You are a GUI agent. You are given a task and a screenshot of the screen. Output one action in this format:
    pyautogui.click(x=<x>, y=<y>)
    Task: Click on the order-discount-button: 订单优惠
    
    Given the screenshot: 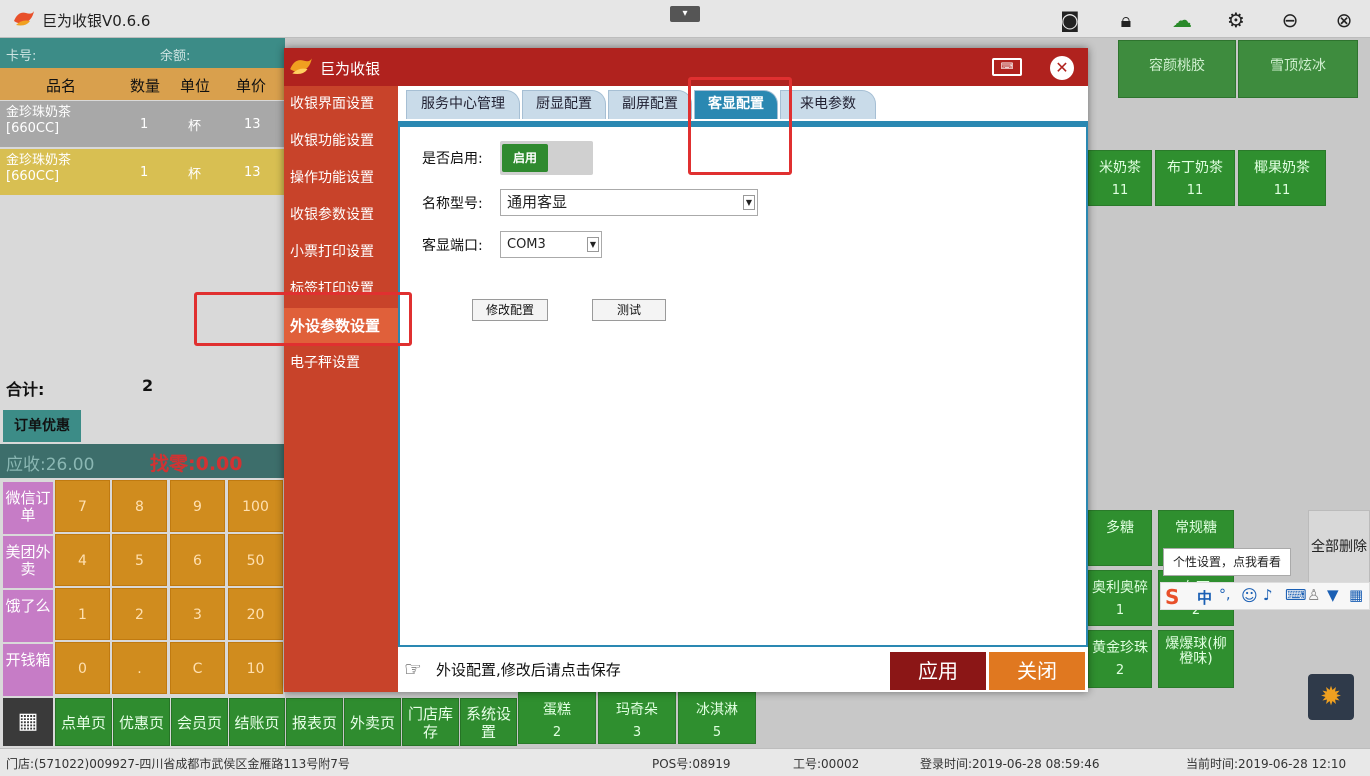 What is the action you would take?
    pyautogui.click(x=42, y=426)
    